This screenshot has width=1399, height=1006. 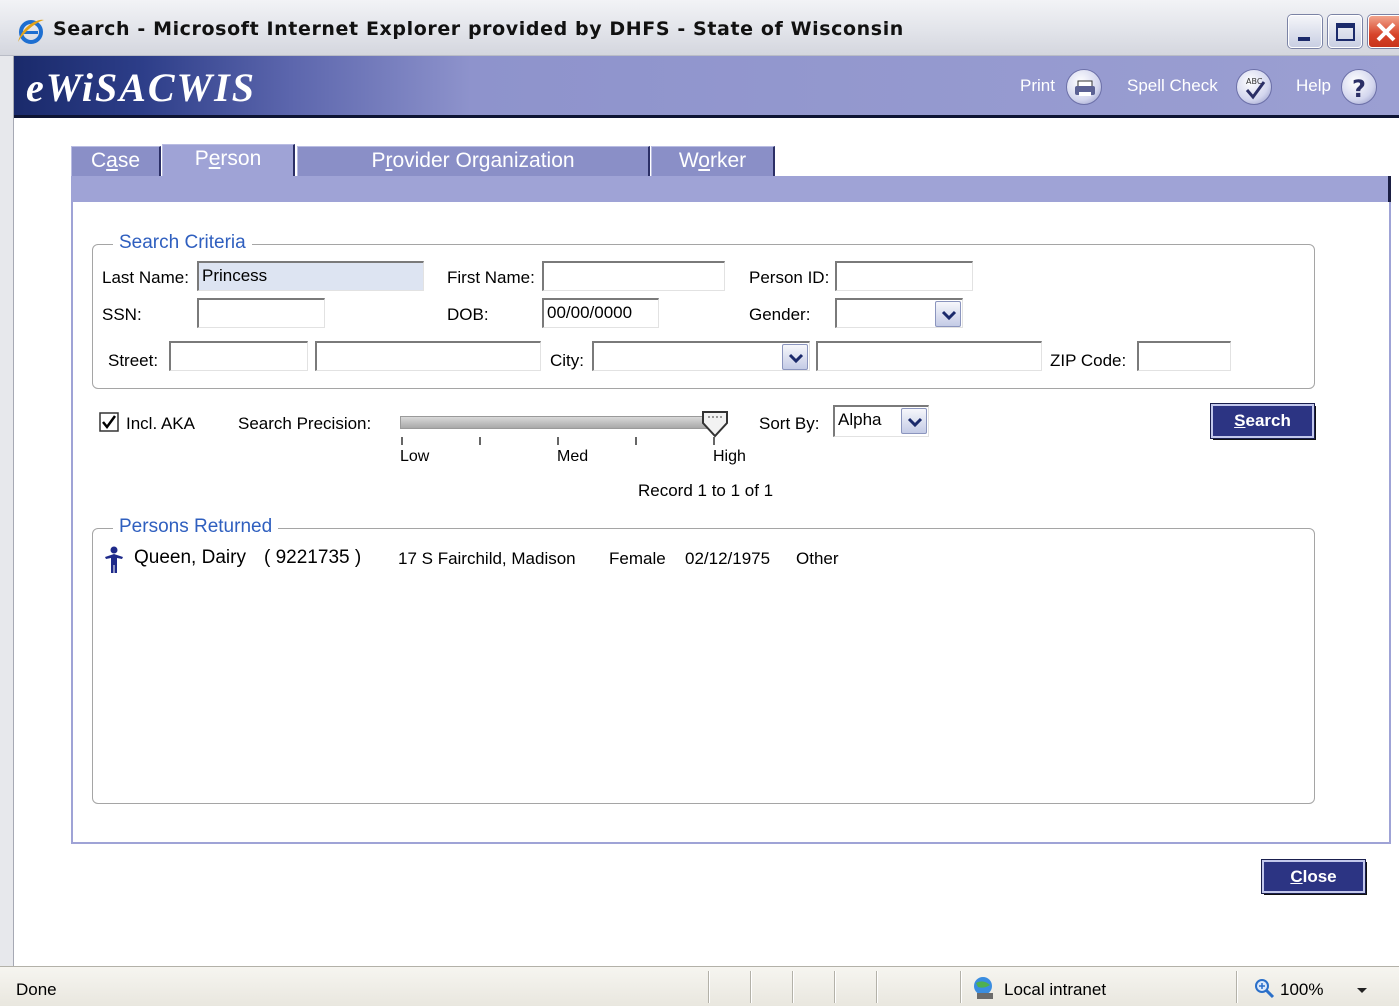 What do you see at coordinates (261, 313) in the screenshot?
I see `ssn-input` at bounding box center [261, 313].